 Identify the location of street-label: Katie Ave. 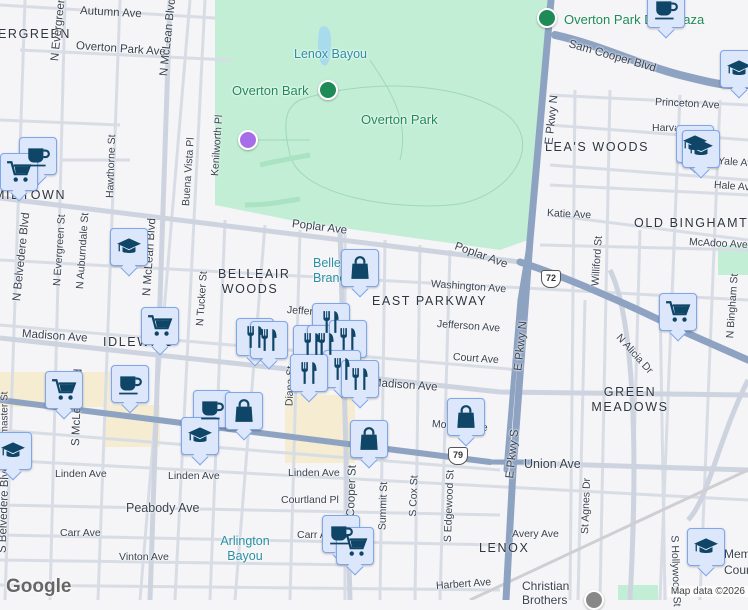
(569, 214).